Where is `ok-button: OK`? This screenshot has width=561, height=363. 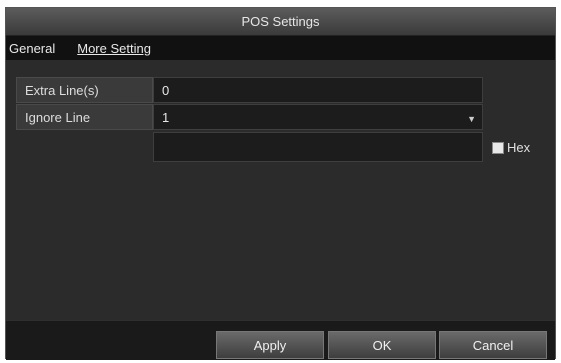
ok-button: OK is located at coordinates (382, 345).